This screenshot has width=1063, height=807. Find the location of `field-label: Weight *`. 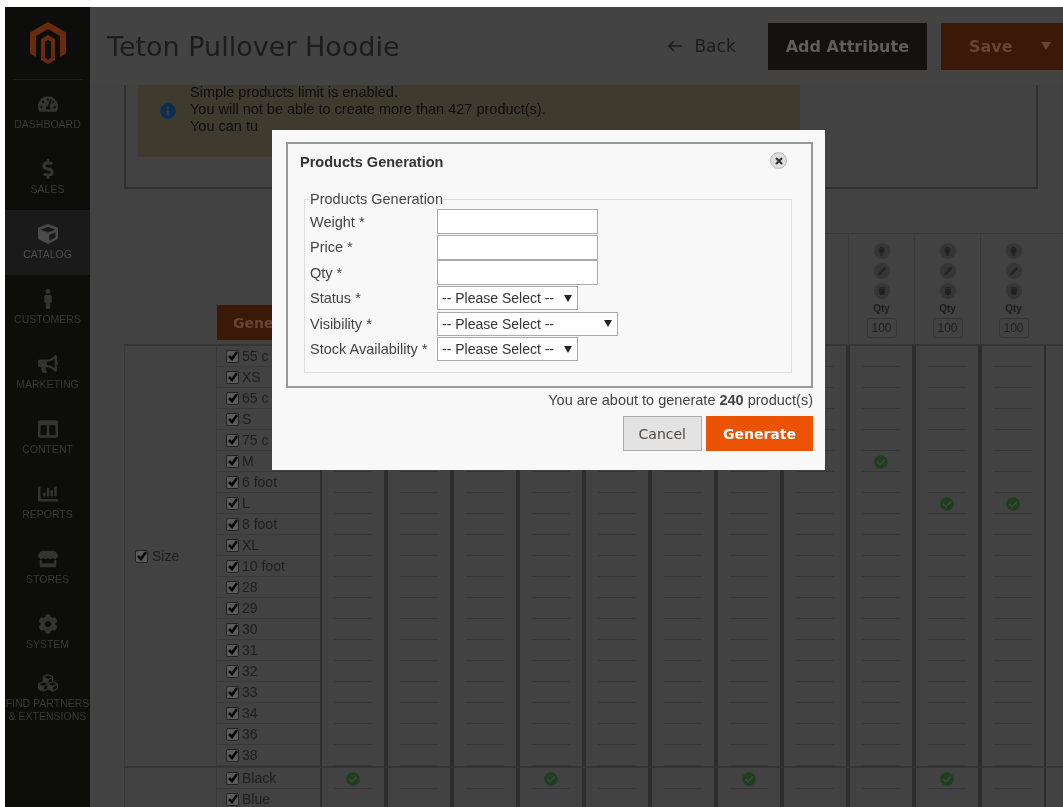

field-label: Weight * is located at coordinates (338, 221).